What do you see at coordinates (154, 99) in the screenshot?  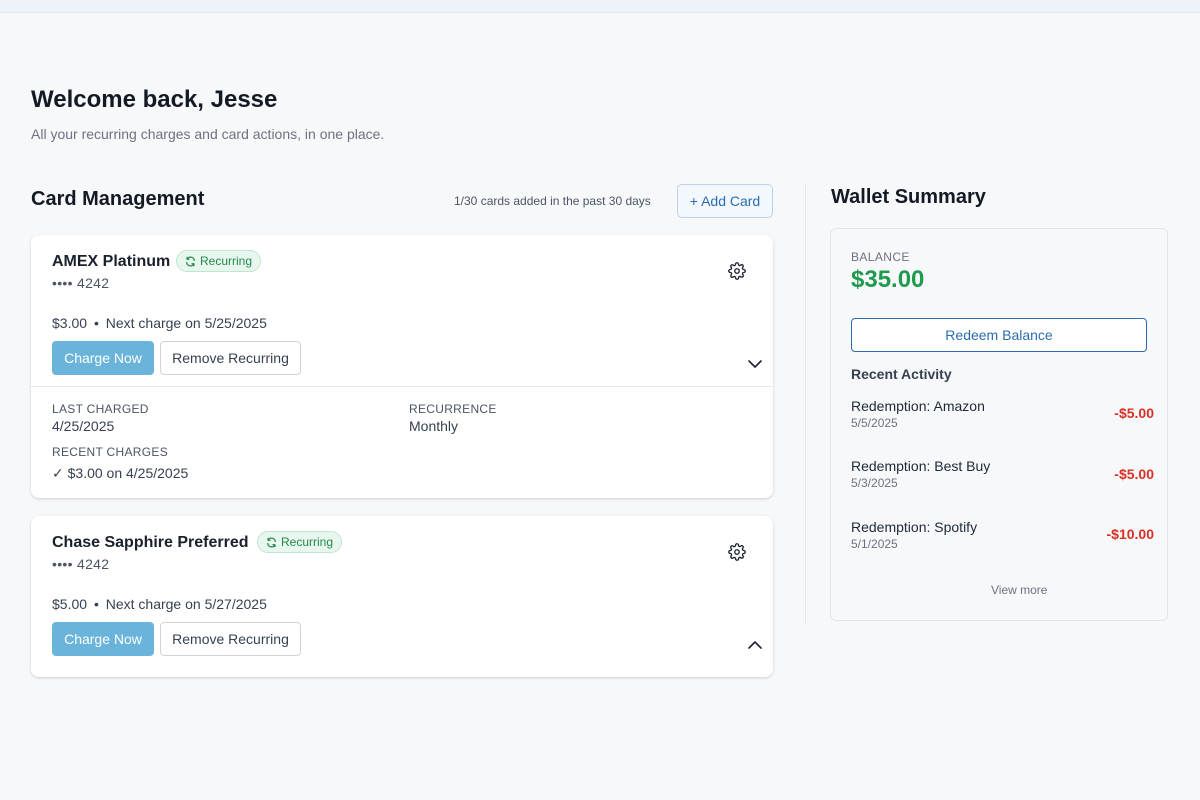 I see `welcome-heading: Welcome back, Jesse` at bounding box center [154, 99].